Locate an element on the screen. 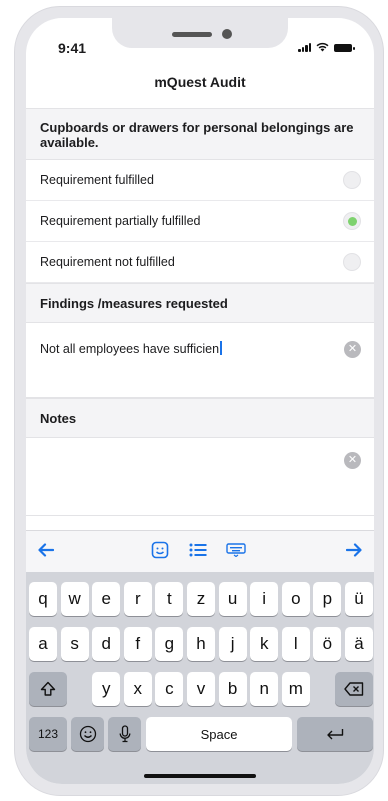  key-l: l is located at coordinates (295, 644).